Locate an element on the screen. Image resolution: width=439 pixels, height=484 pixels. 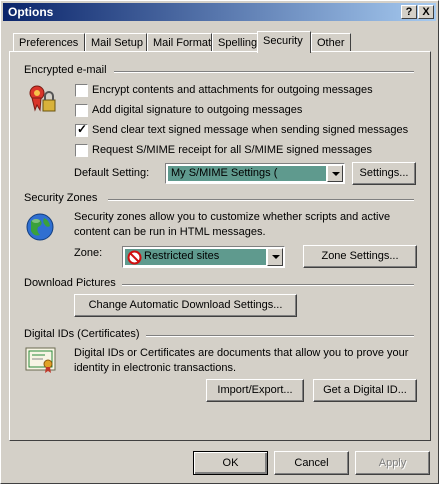
cancel-button: Cancel is located at coordinates (311, 463).